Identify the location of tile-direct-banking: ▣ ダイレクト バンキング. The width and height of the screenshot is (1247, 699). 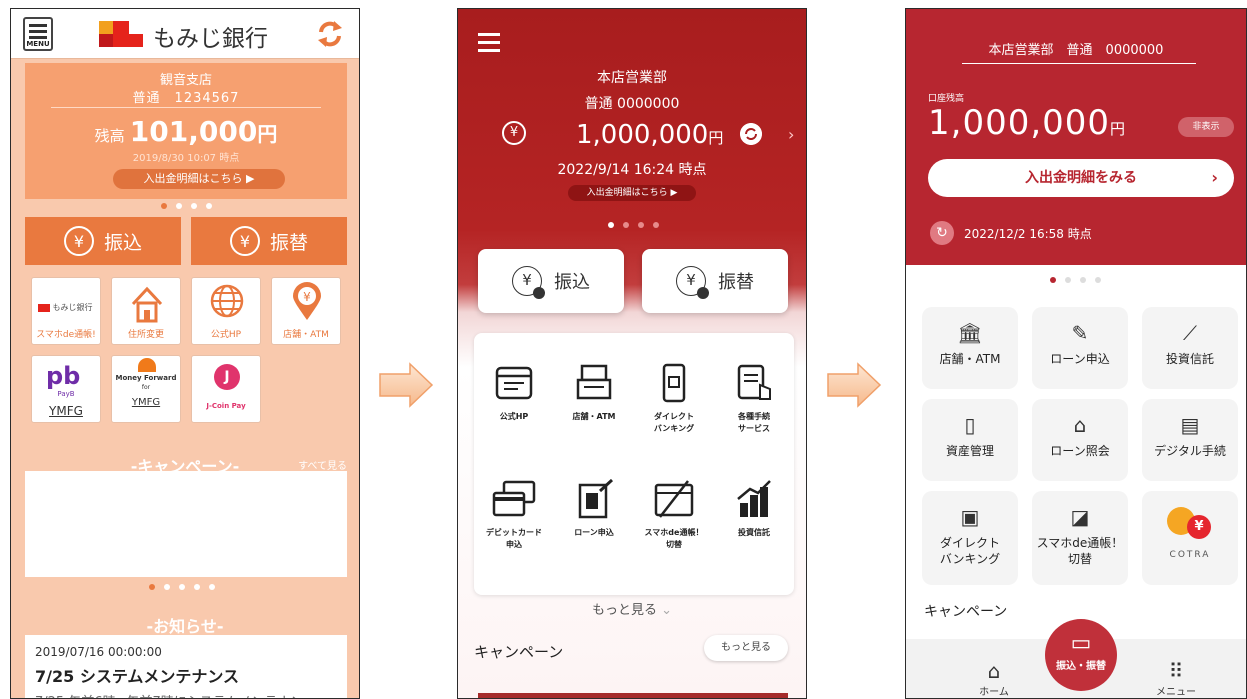
(970, 538).